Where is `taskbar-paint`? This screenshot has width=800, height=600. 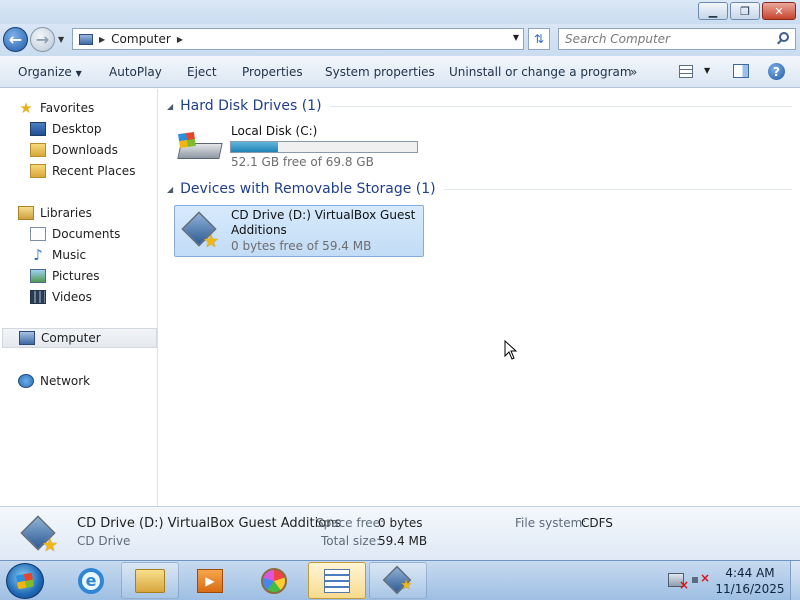 taskbar-paint is located at coordinates (274, 580).